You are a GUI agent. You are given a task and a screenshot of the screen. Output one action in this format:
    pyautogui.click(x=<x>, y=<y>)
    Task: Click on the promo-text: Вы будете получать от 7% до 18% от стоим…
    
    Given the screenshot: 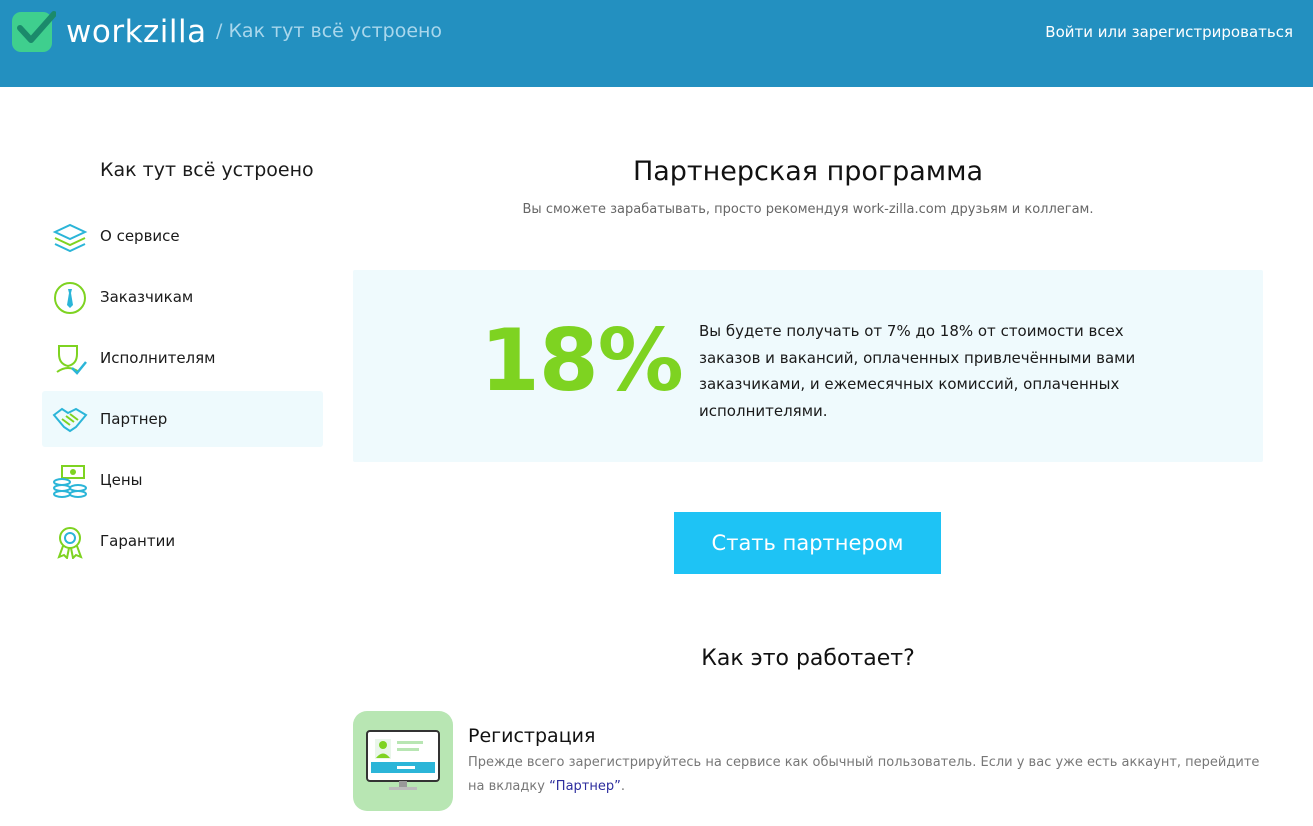 What is the action you would take?
    pyautogui.click(x=917, y=371)
    